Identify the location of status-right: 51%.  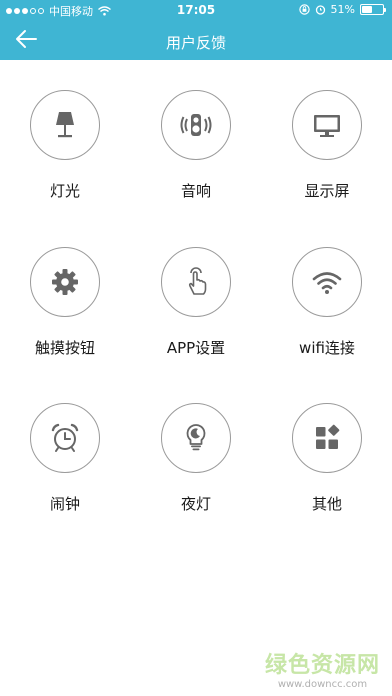
(342, 9).